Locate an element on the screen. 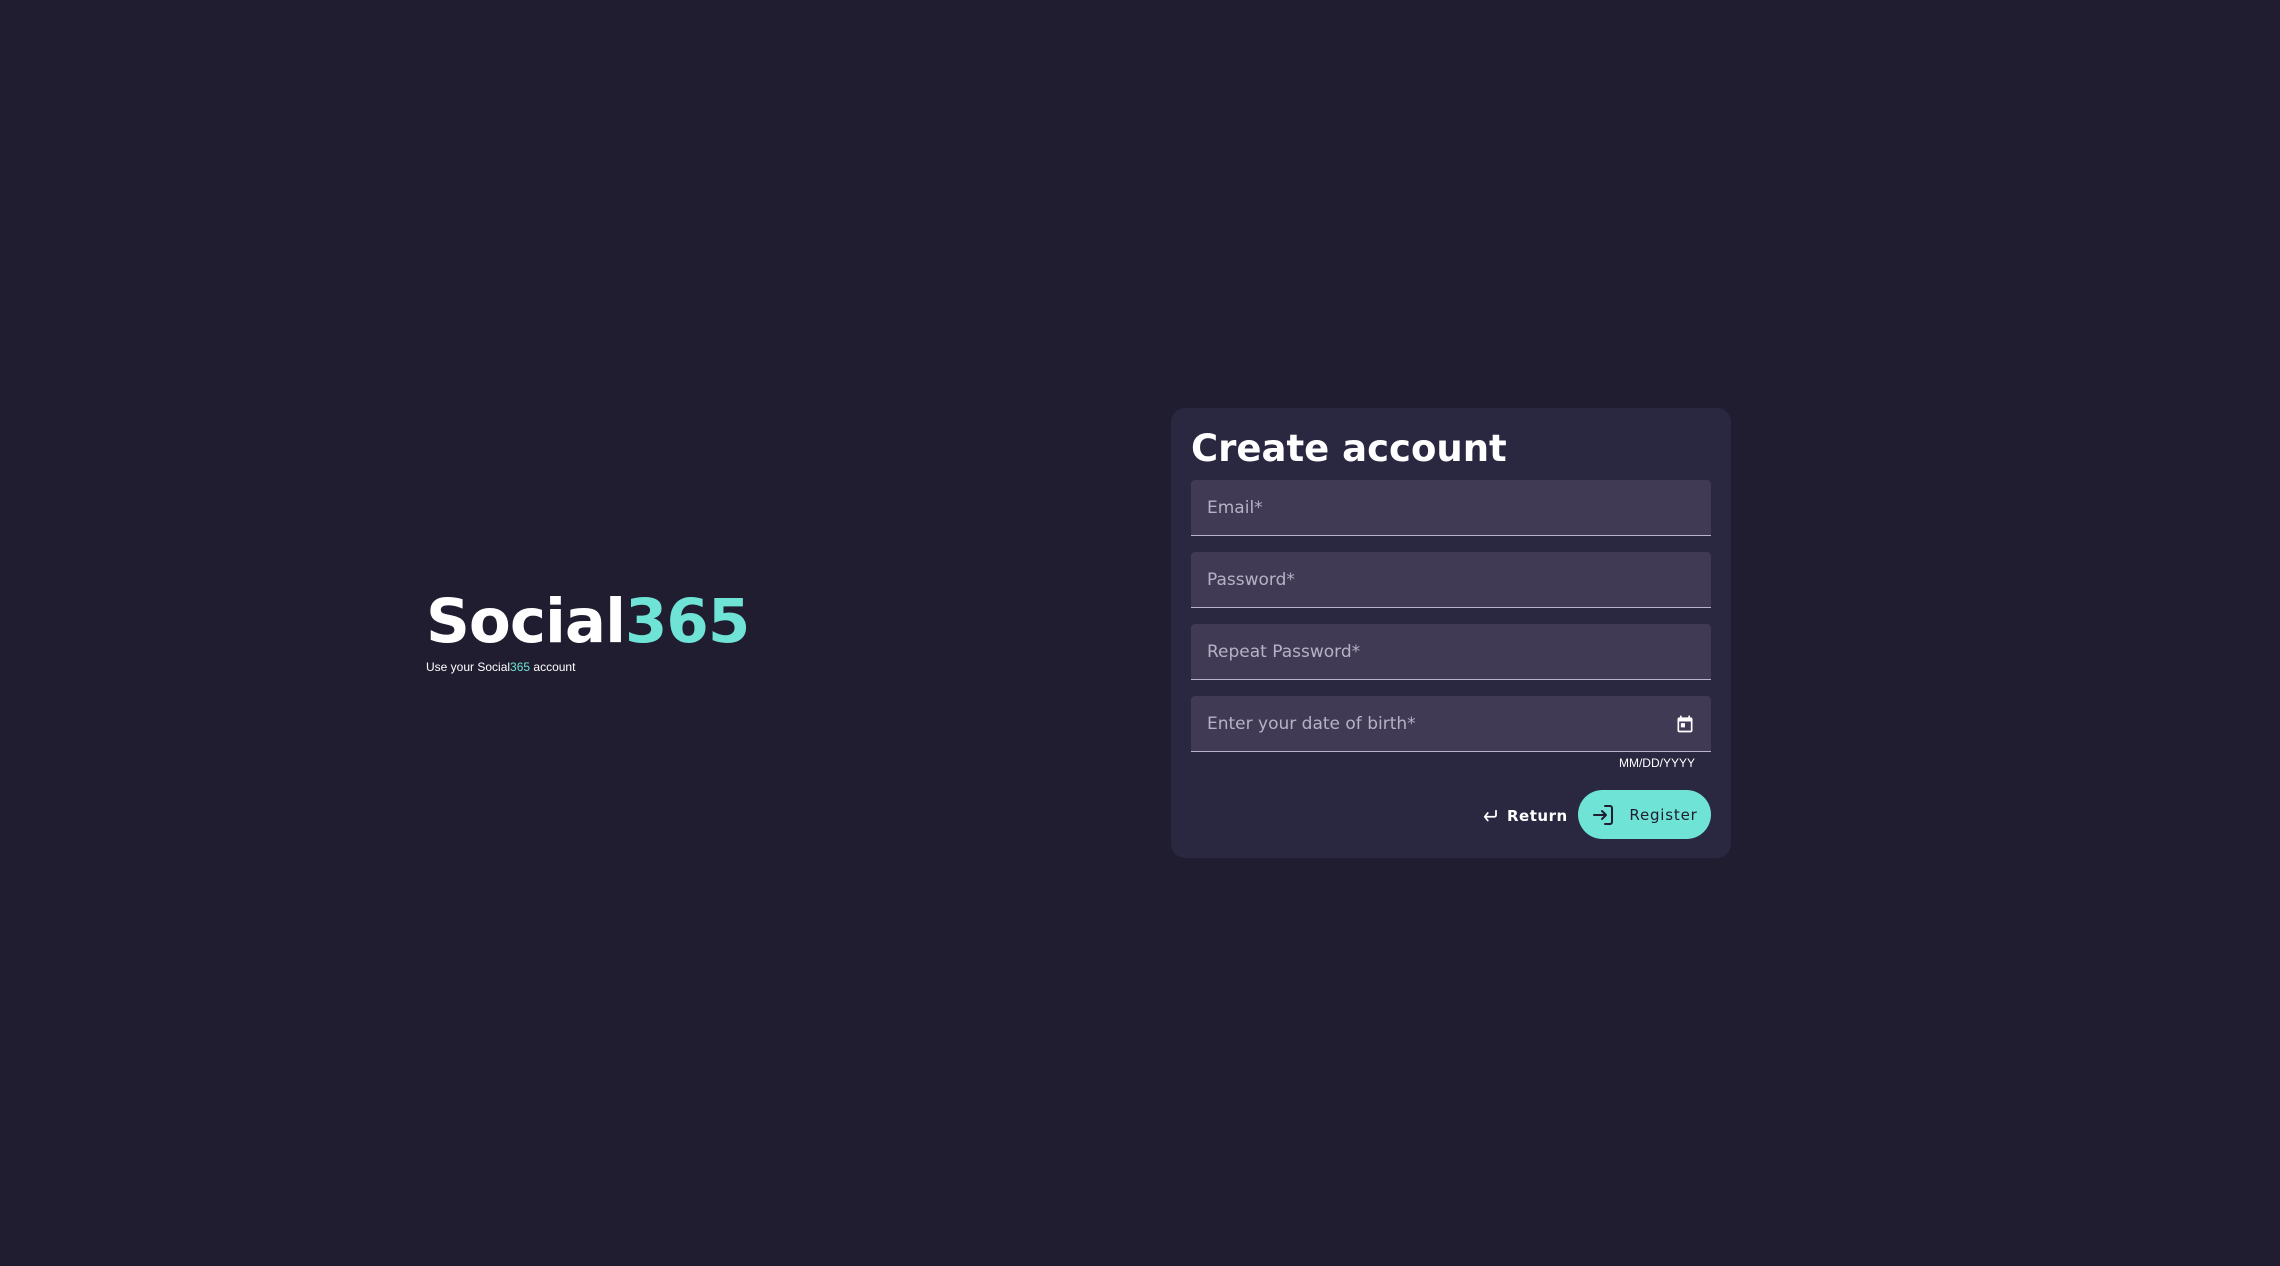 The image size is (2280, 1266). brand-block: Social365 Use your Social365 account is located at coordinates (606, 627).